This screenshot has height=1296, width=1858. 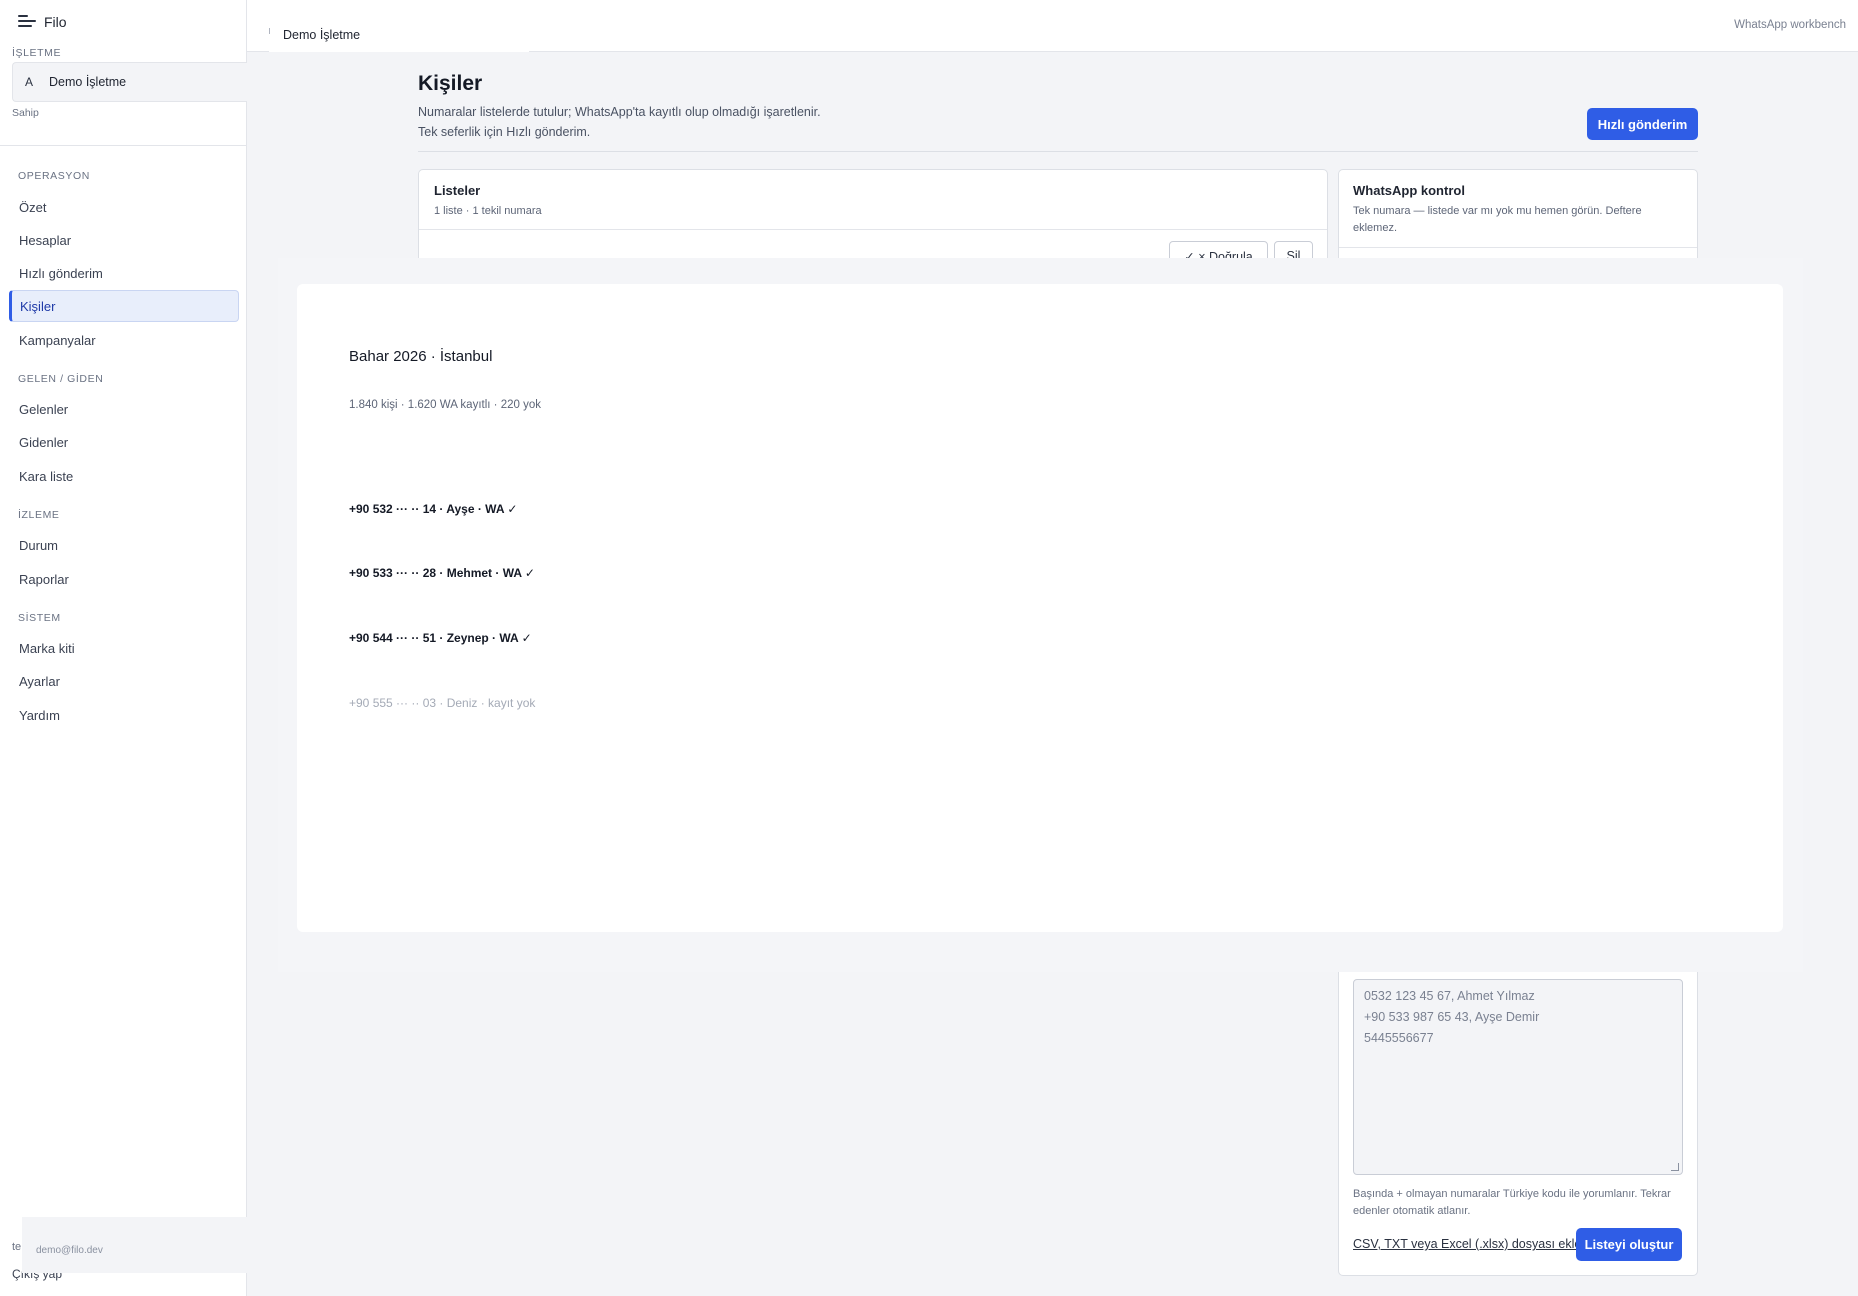 I want to click on business-avatar: A, so click(x=29, y=82).